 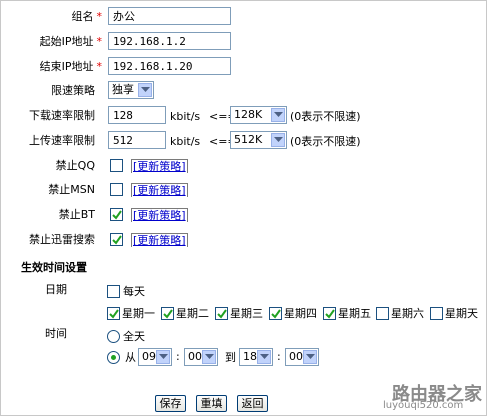 What do you see at coordinates (211, 403) in the screenshot?
I see `reset-button: 重填` at bounding box center [211, 403].